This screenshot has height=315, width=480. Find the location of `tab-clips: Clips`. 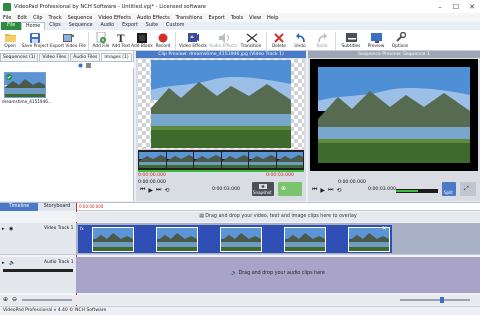

tab-clips: Clips is located at coordinates (55, 26).